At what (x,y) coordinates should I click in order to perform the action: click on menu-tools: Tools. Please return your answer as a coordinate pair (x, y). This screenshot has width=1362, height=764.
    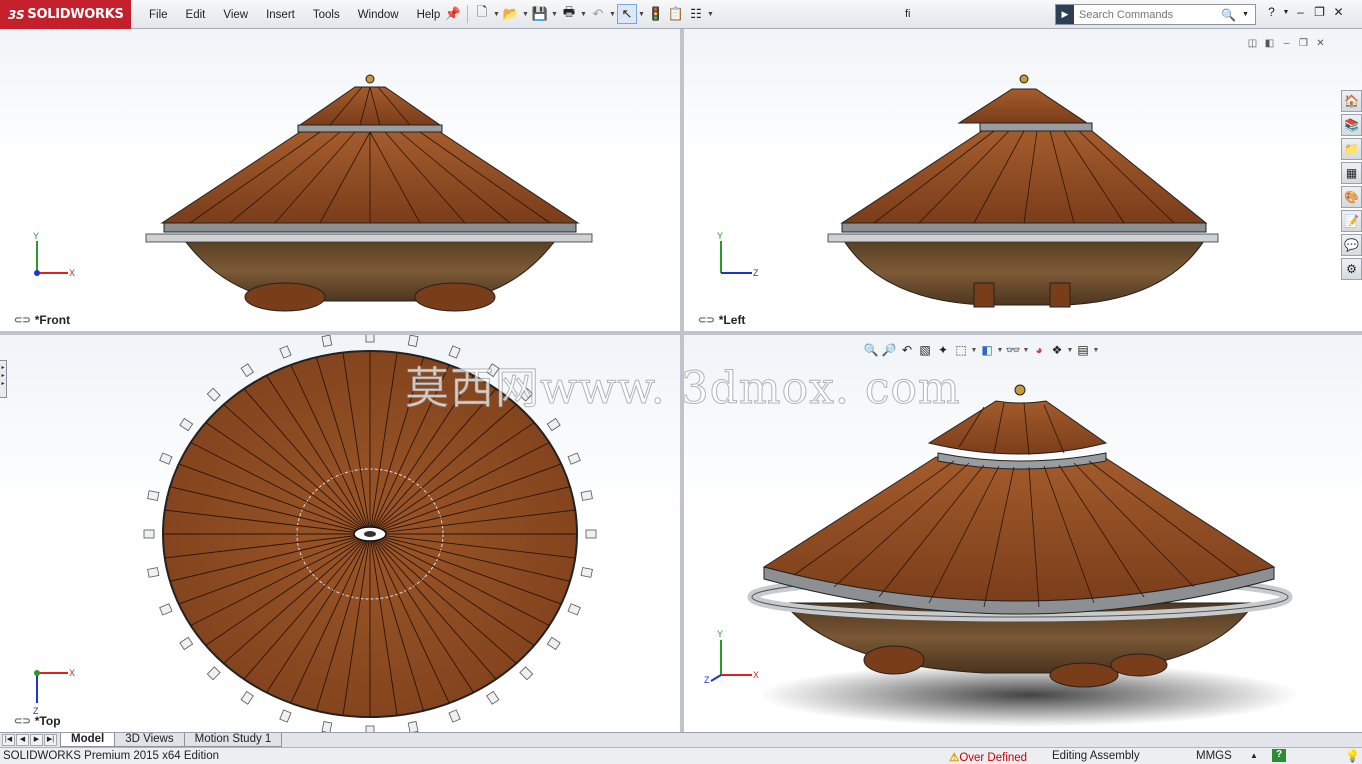
    Looking at the image, I should click on (326, 15).